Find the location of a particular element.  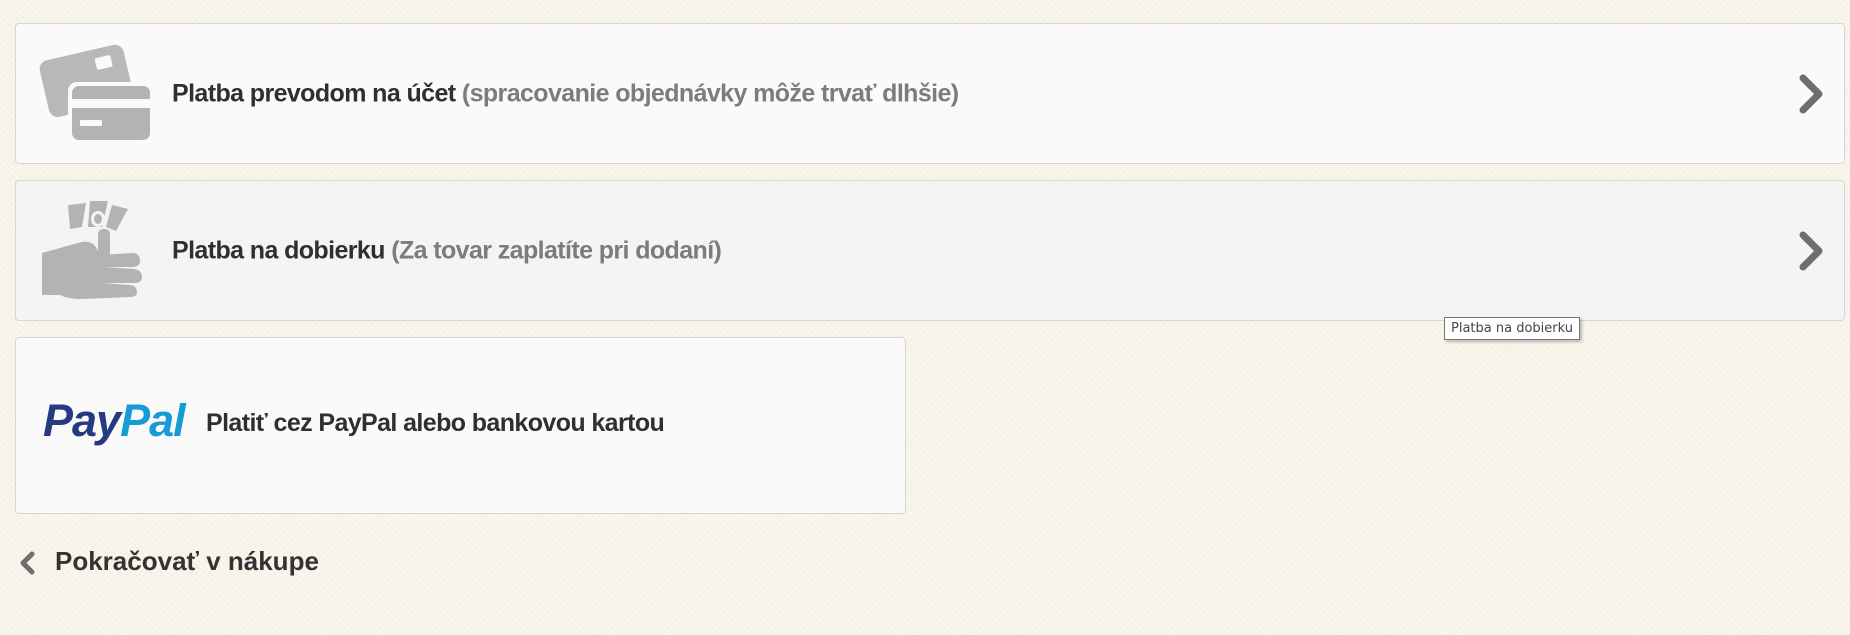

chevron-left-icon is located at coordinates (27, 563).